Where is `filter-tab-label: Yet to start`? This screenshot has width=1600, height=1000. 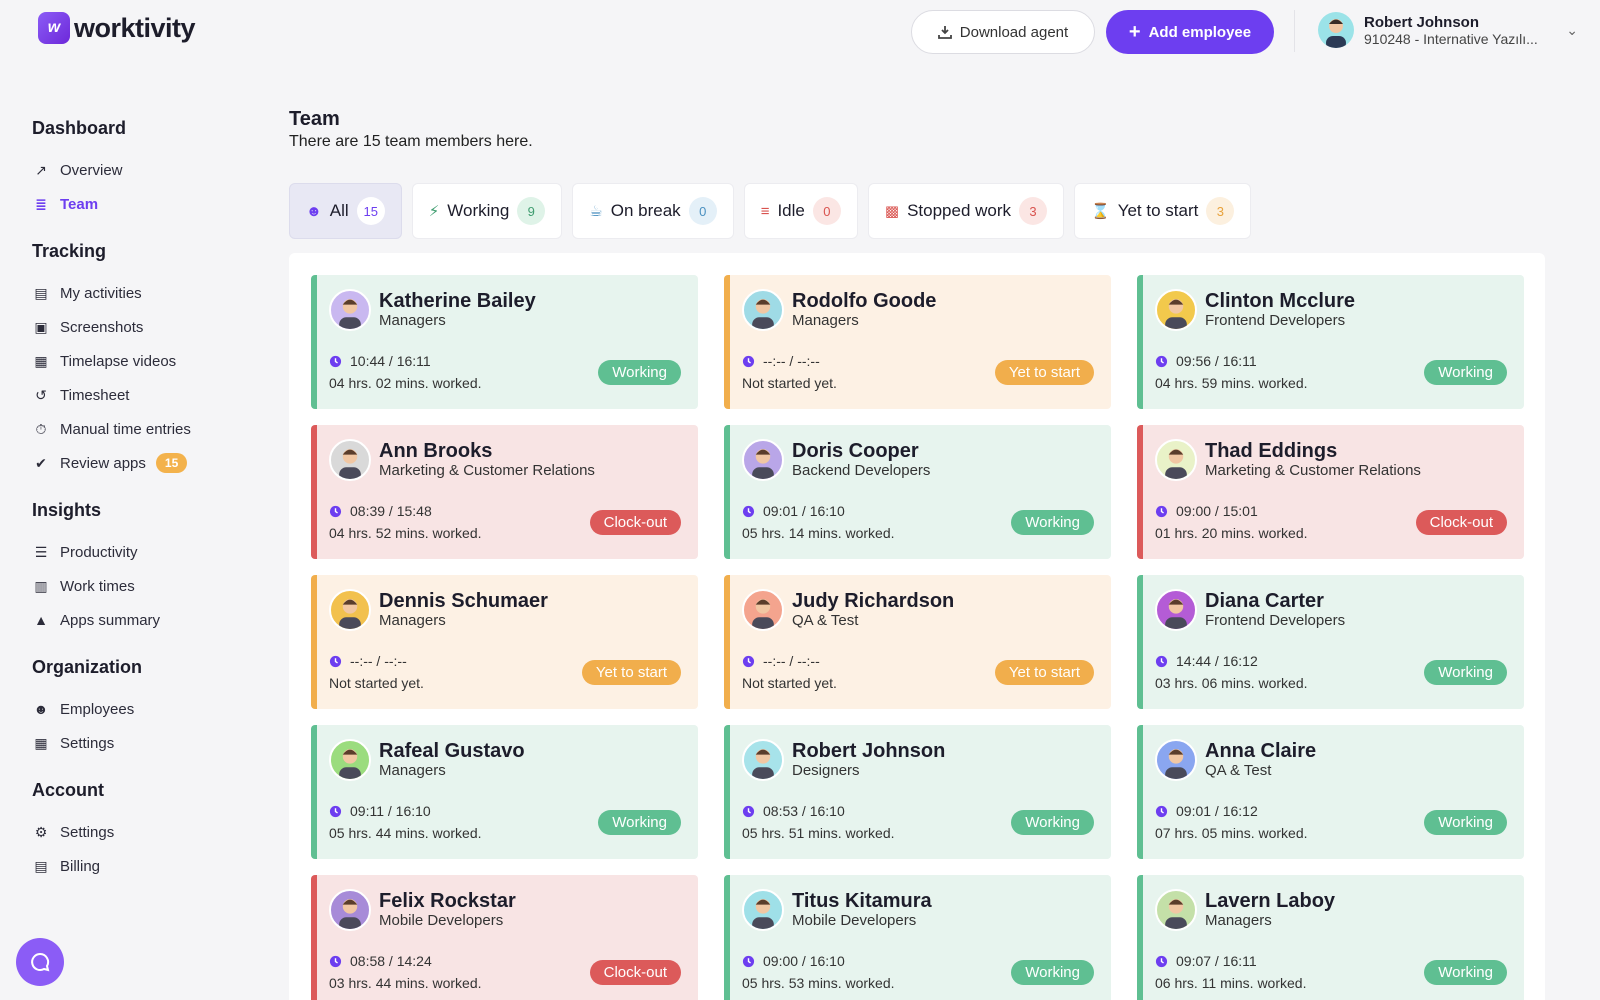
filter-tab-label: Yet to start is located at coordinates (1158, 210).